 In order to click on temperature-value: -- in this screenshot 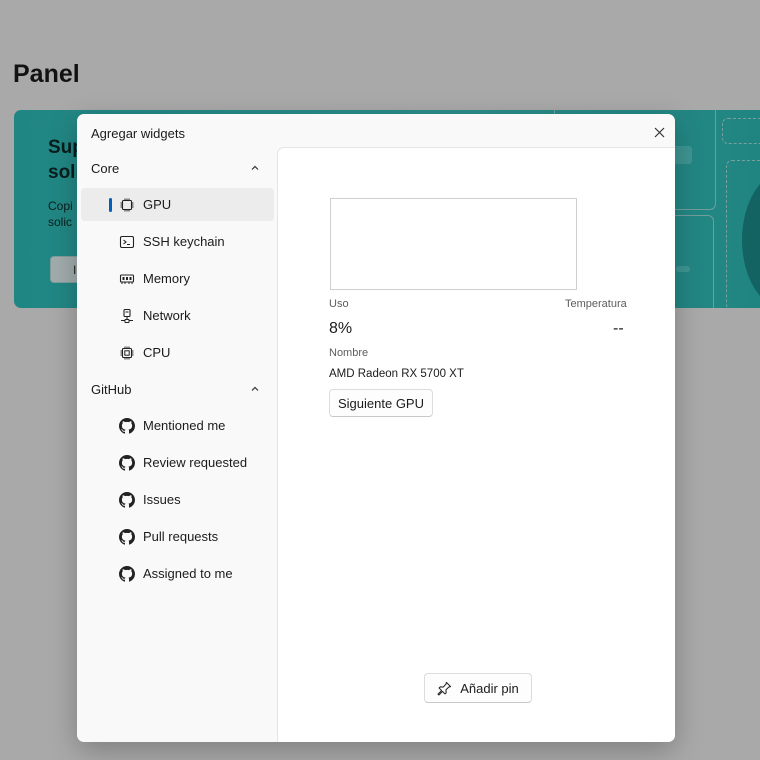, I will do `click(618, 328)`.